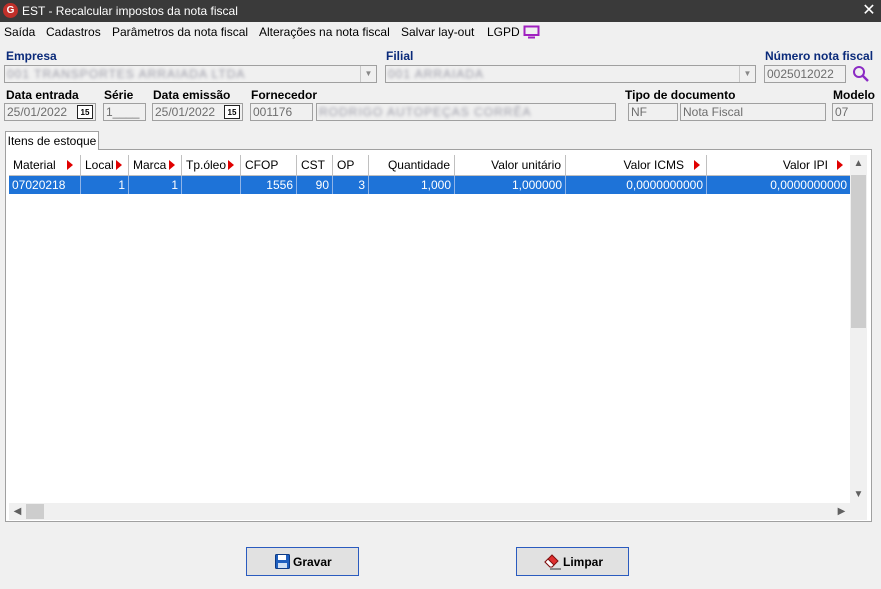  What do you see at coordinates (155, 185) in the screenshot?
I see `cell-marca: 1` at bounding box center [155, 185].